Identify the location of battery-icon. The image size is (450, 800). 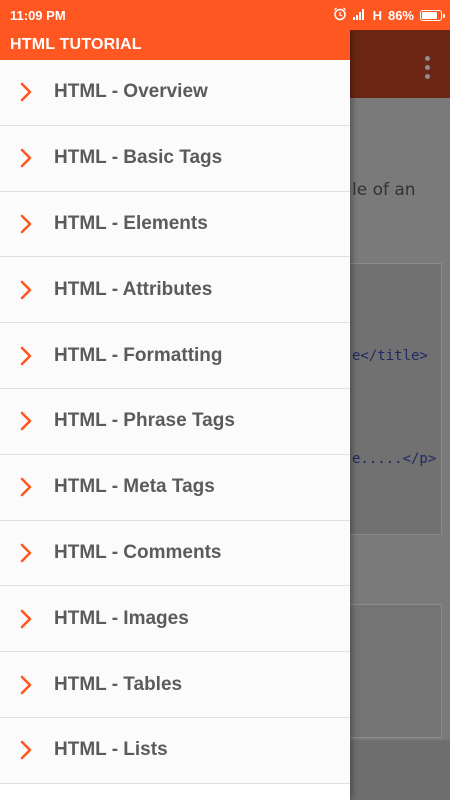
(432, 15).